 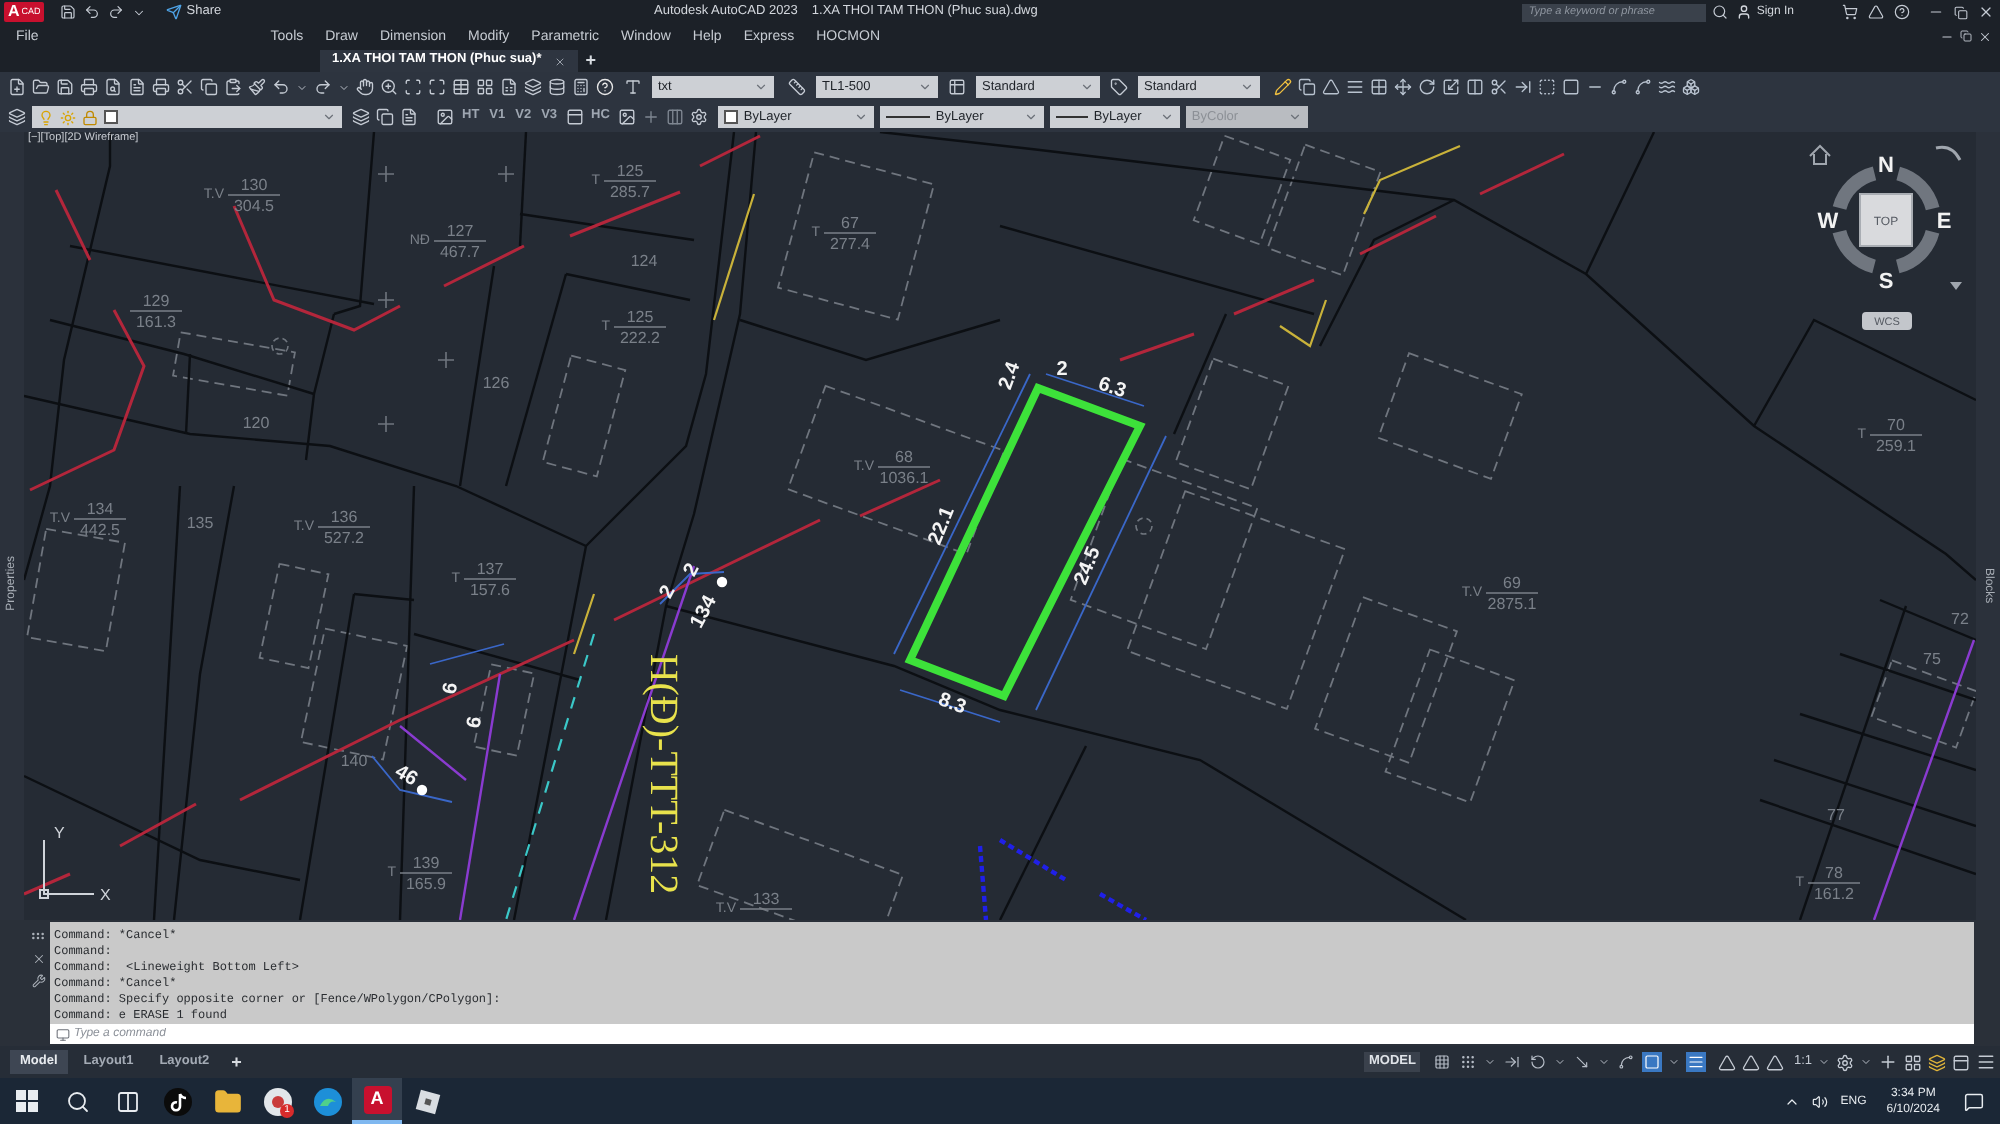 What do you see at coordinates (559, 61) in the screenshot?
I see `close-tab-icon` at bounding box center [559, 61].